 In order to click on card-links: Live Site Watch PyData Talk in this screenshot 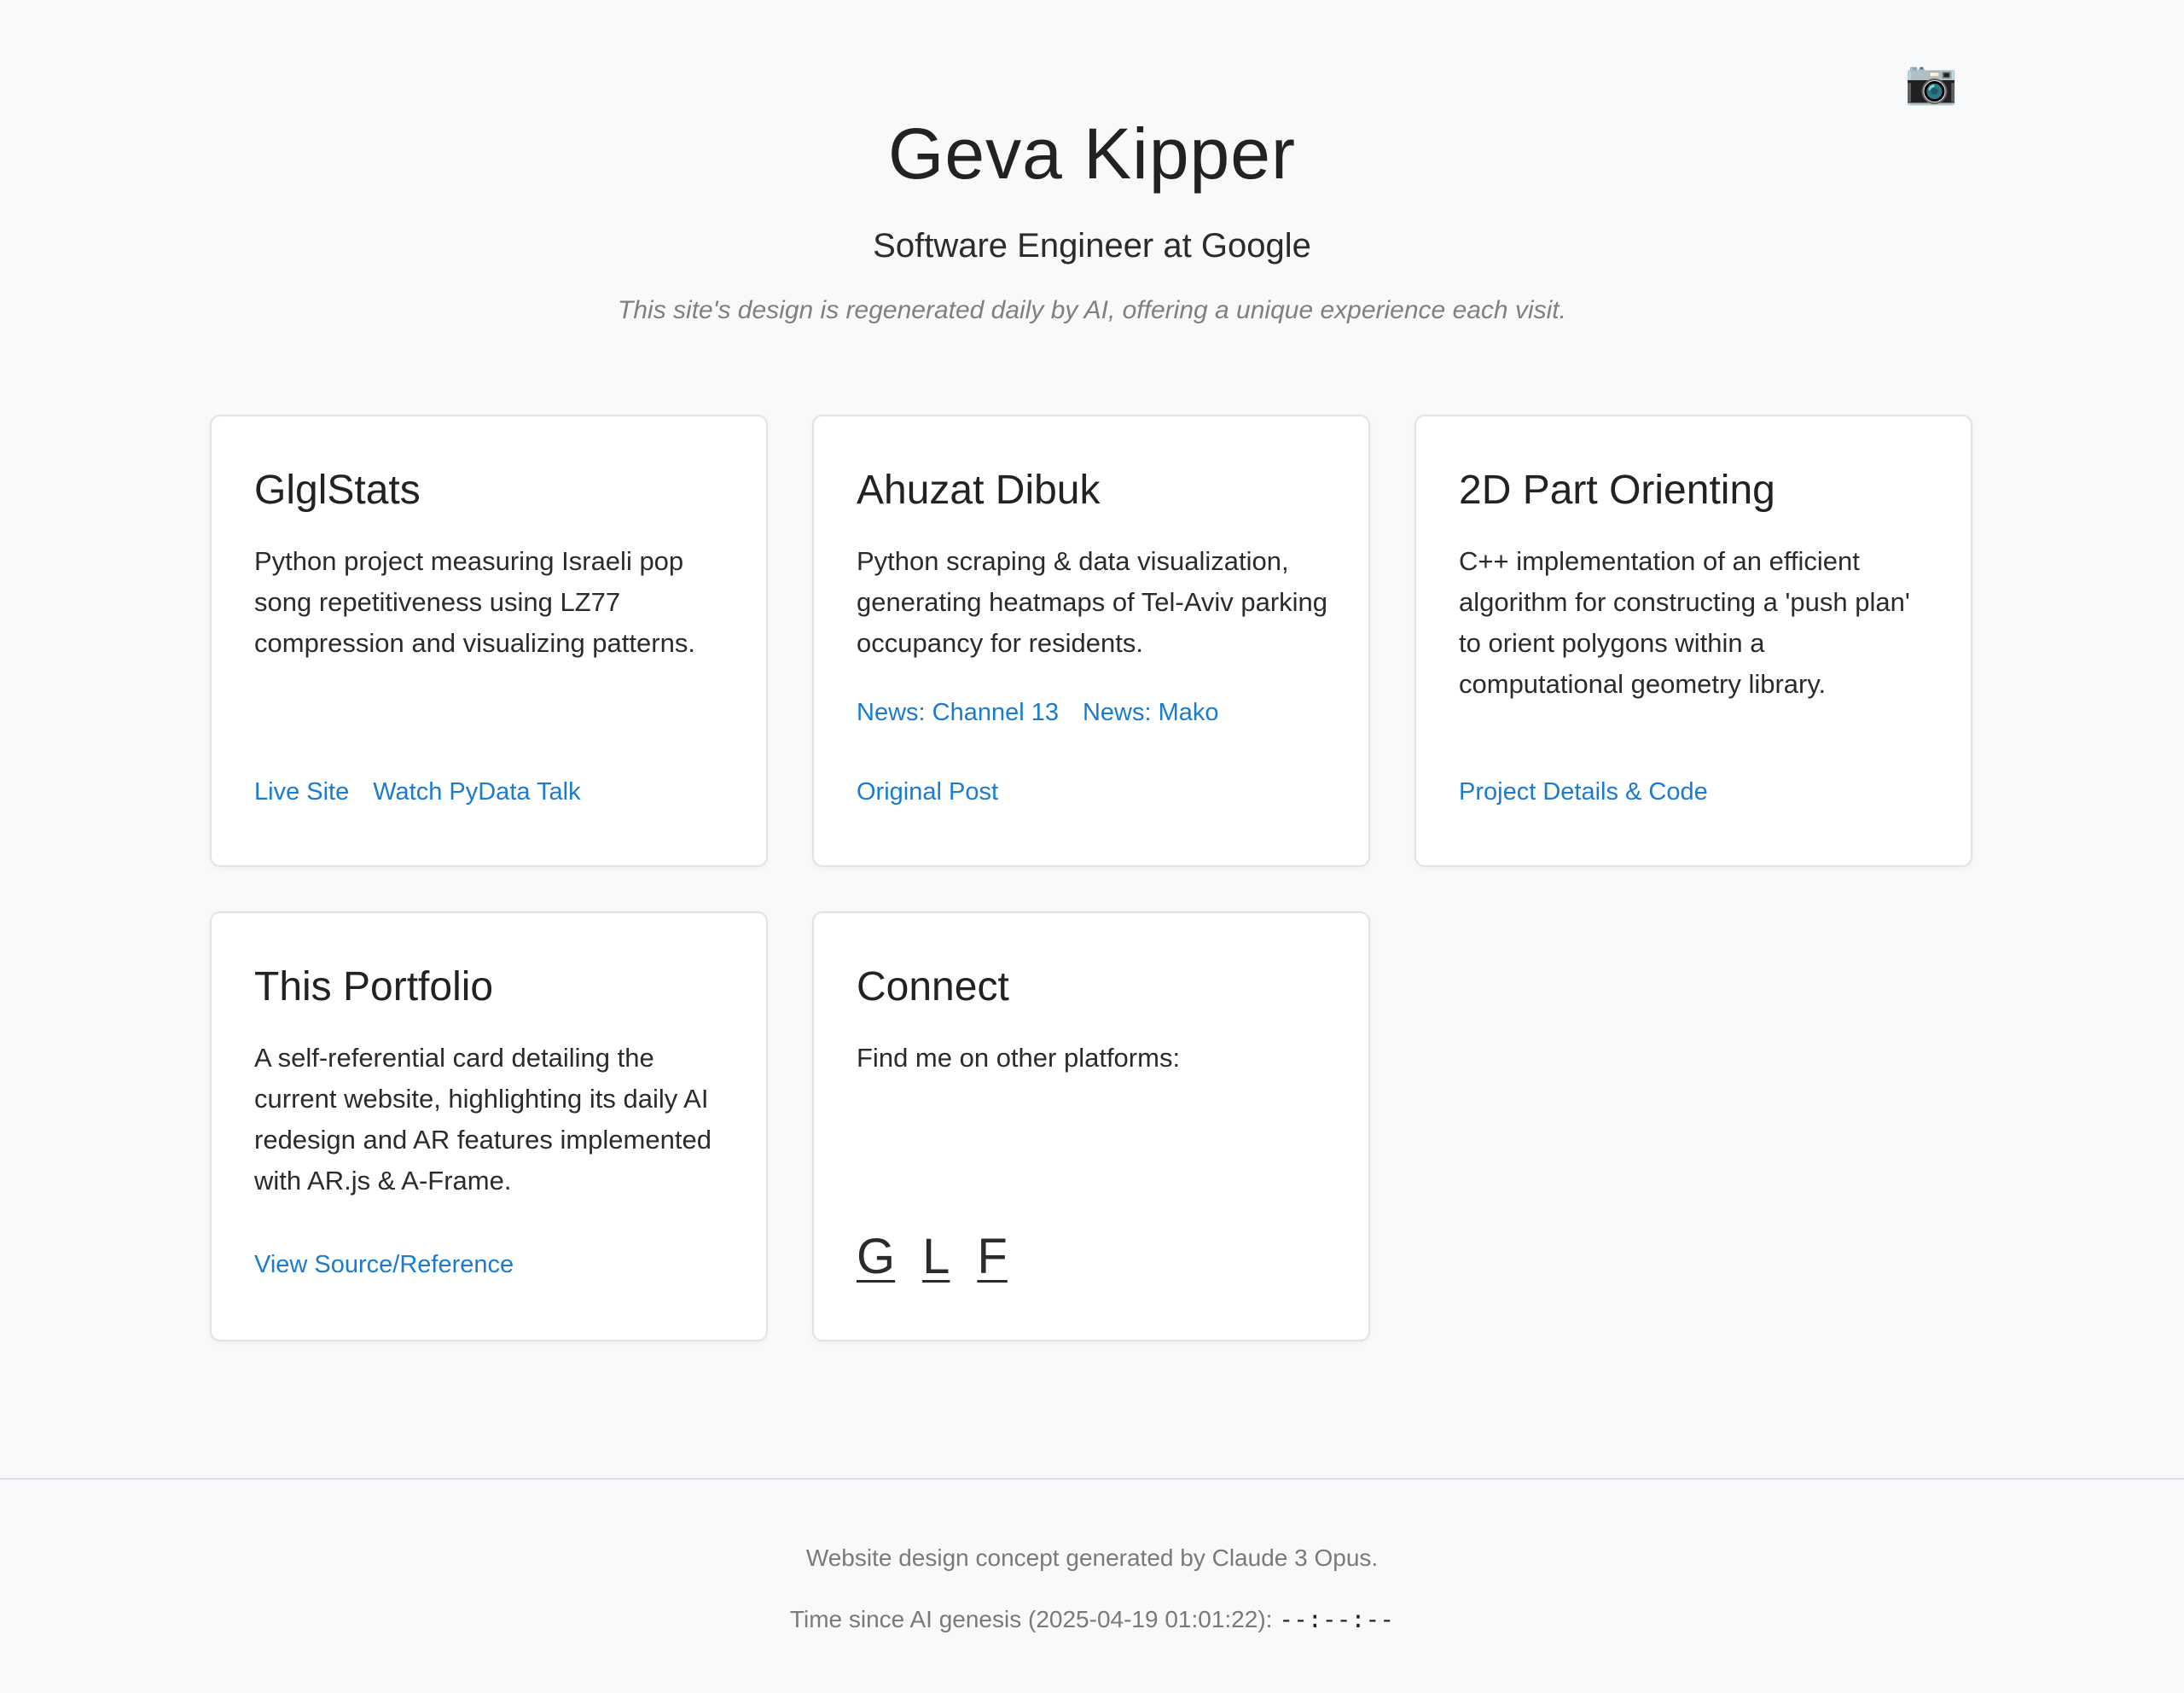, I will do `click(418, 794)`.